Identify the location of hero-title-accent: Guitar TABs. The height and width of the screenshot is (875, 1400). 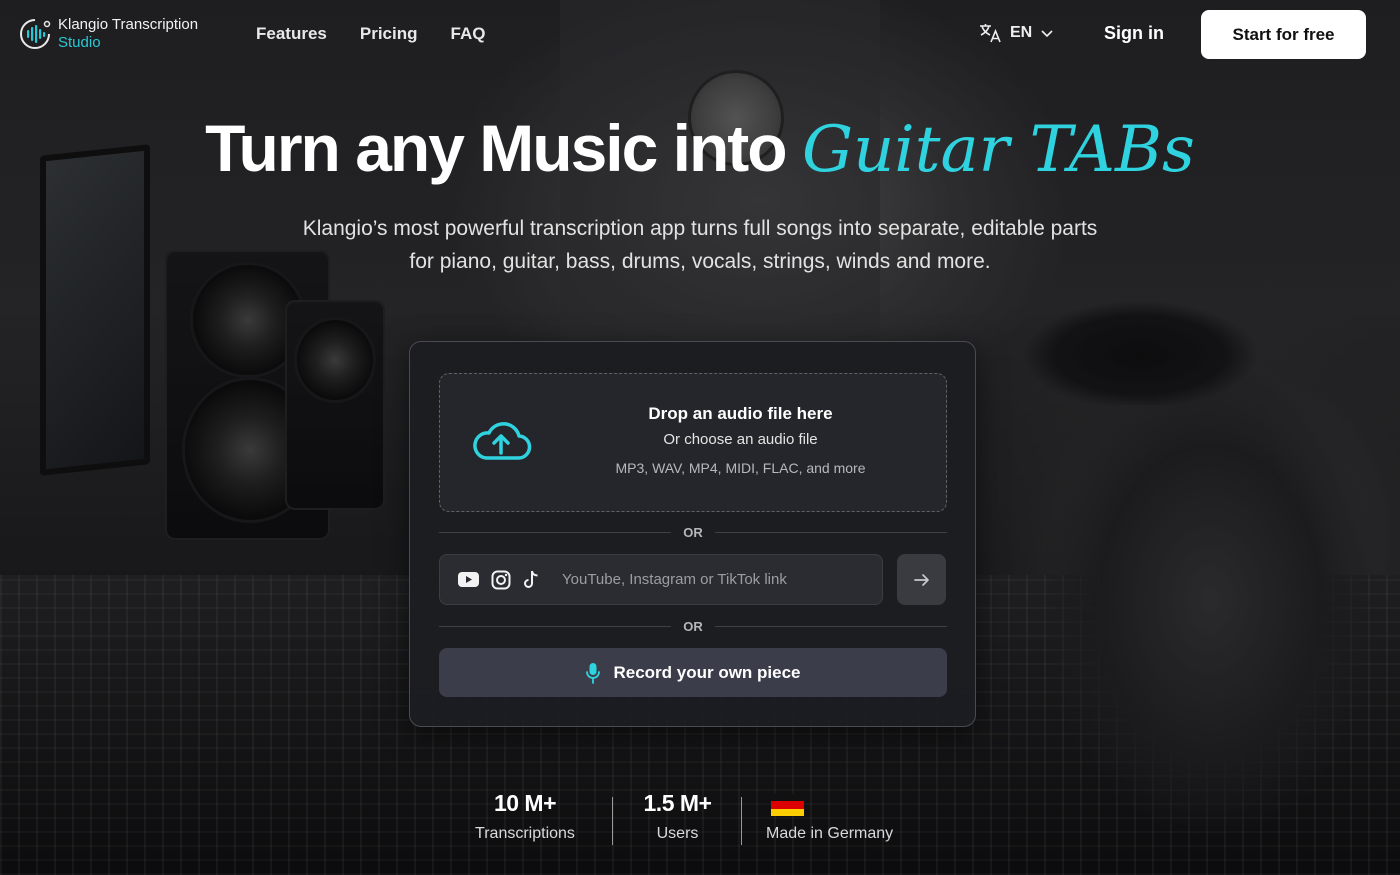
(998, 150).